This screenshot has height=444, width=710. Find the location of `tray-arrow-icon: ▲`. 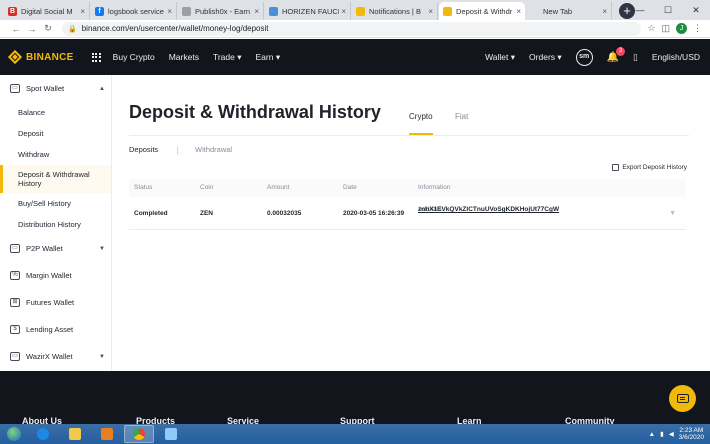

tray-arrow-icon: ▲ is located at coordinates (652, 434).